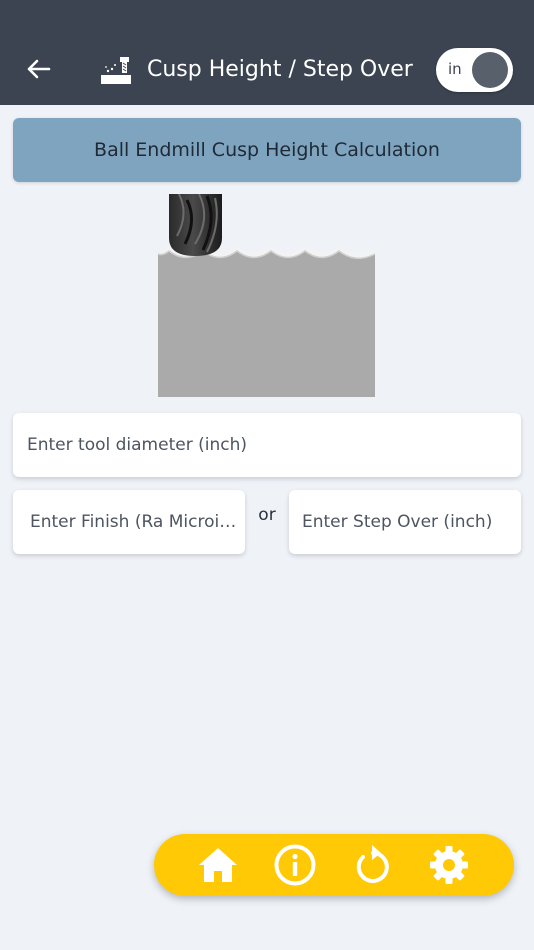  I want to click on tool-diameter-field, so click(267, 445).